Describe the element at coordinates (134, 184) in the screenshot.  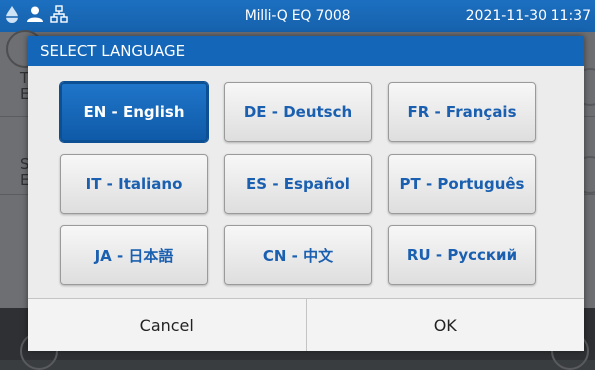
I see `language-button-it: IT - Italiano` at that location.